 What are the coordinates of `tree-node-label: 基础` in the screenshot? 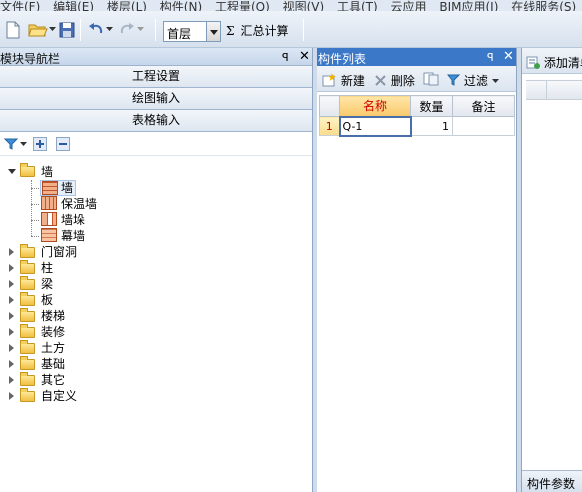 It's located at (53, 364).